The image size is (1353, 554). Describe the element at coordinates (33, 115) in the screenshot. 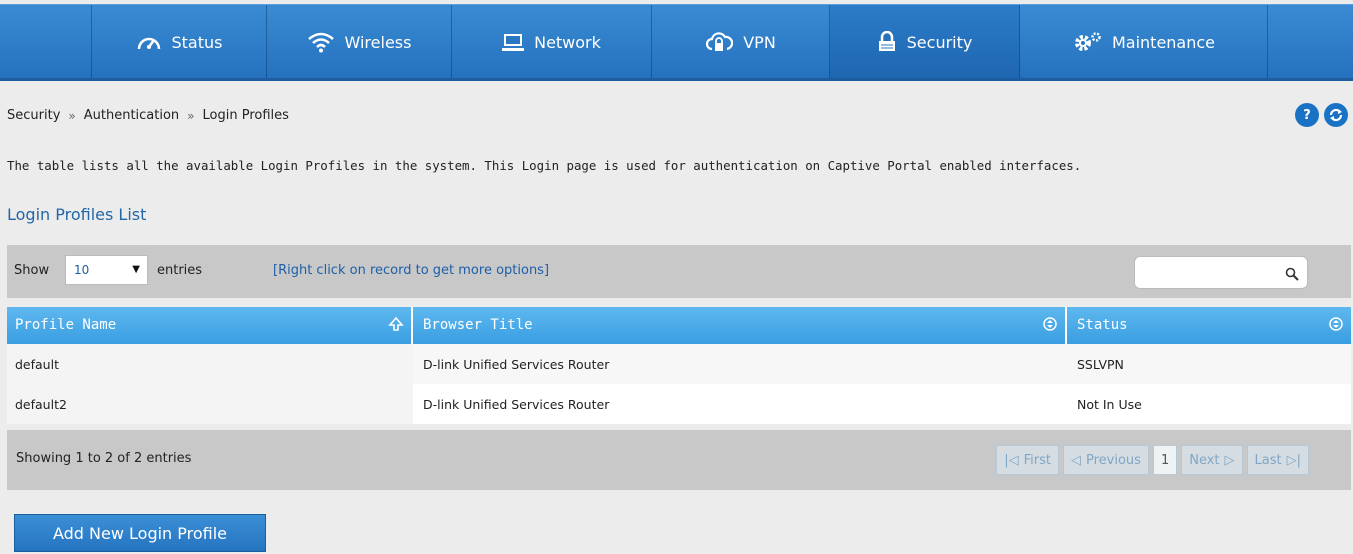

I see `breadcrumb-security: Security` at that location.